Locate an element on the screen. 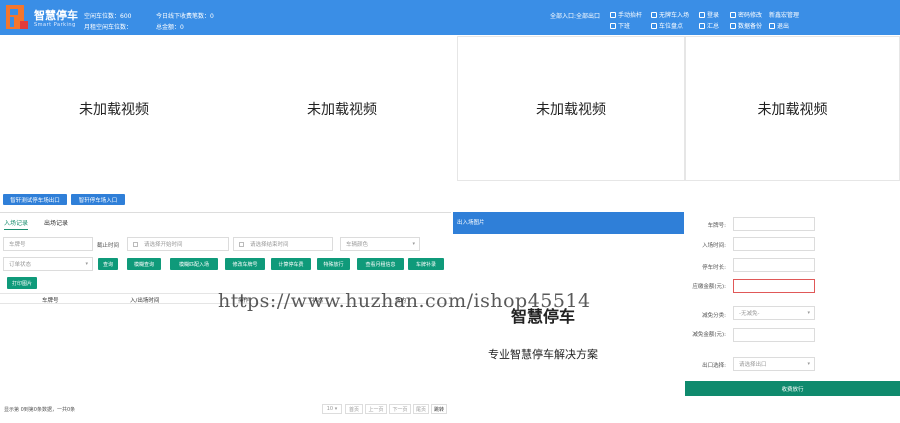 Image resolution: width=900 pixels, height=423 pixels. summary-icon is located at coordinates (702, 25).